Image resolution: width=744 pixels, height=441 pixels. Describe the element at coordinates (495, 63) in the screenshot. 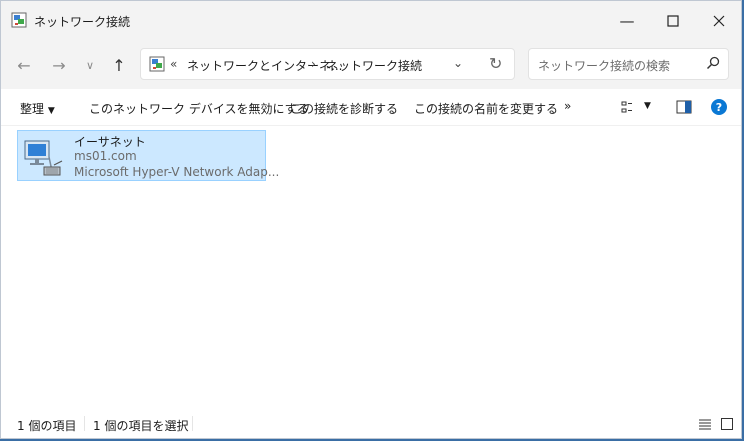

I see `refresh-icon: ↻` at that location.